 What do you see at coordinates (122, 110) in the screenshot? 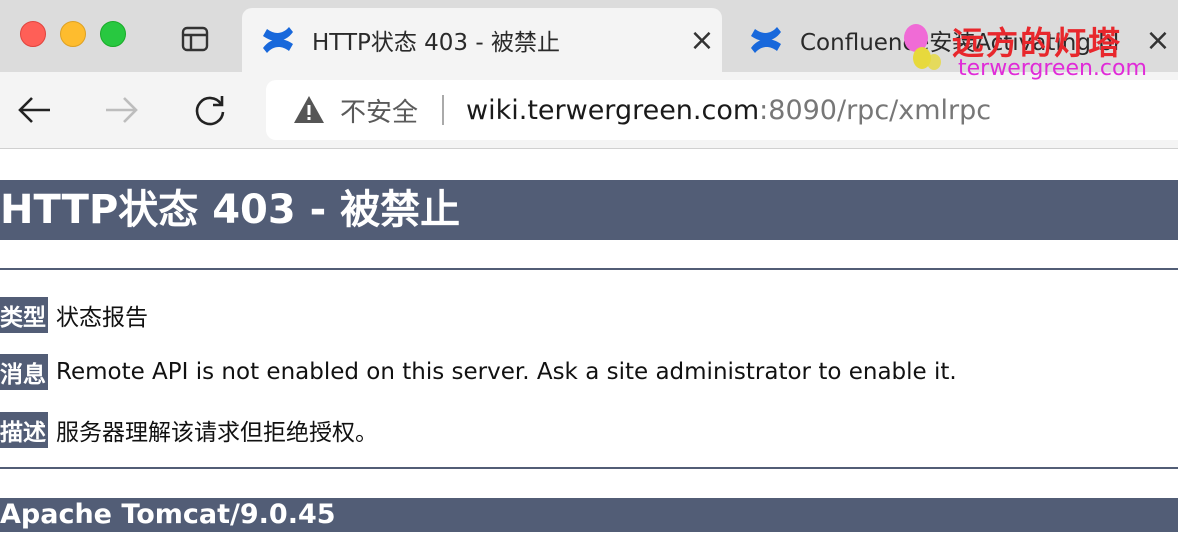
I see `forward-arrow-icon` at bounding box center [122, 110].